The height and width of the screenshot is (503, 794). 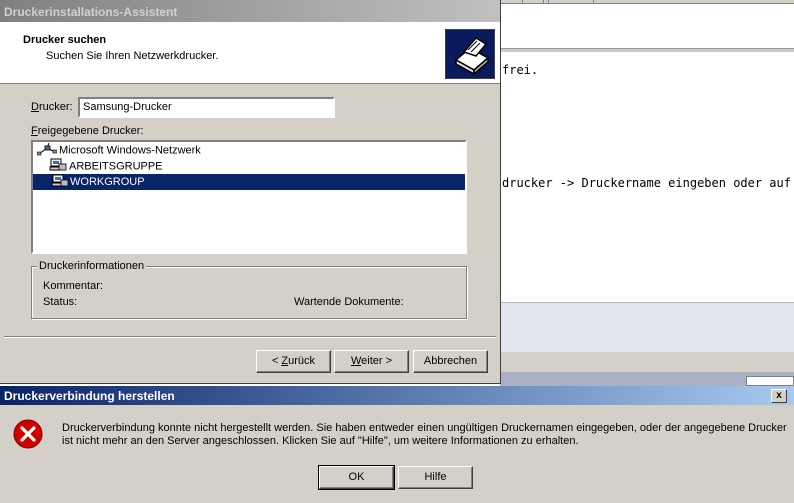 I want to click on printer-name-value: Samsung-Drucker, so click(x=127, y=107).